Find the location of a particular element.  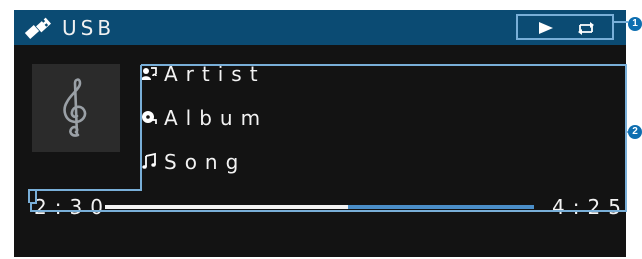

album-art is located at coordinates (76, 108).